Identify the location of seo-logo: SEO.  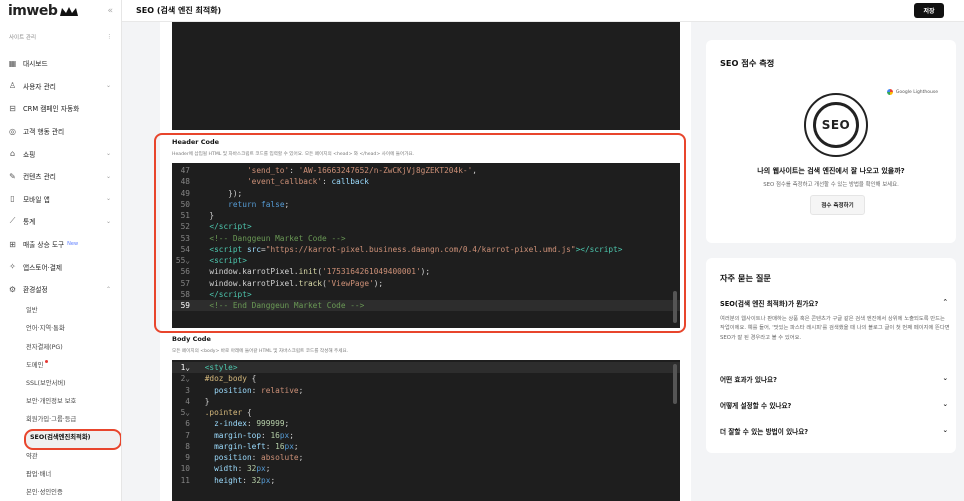
(836, 125).